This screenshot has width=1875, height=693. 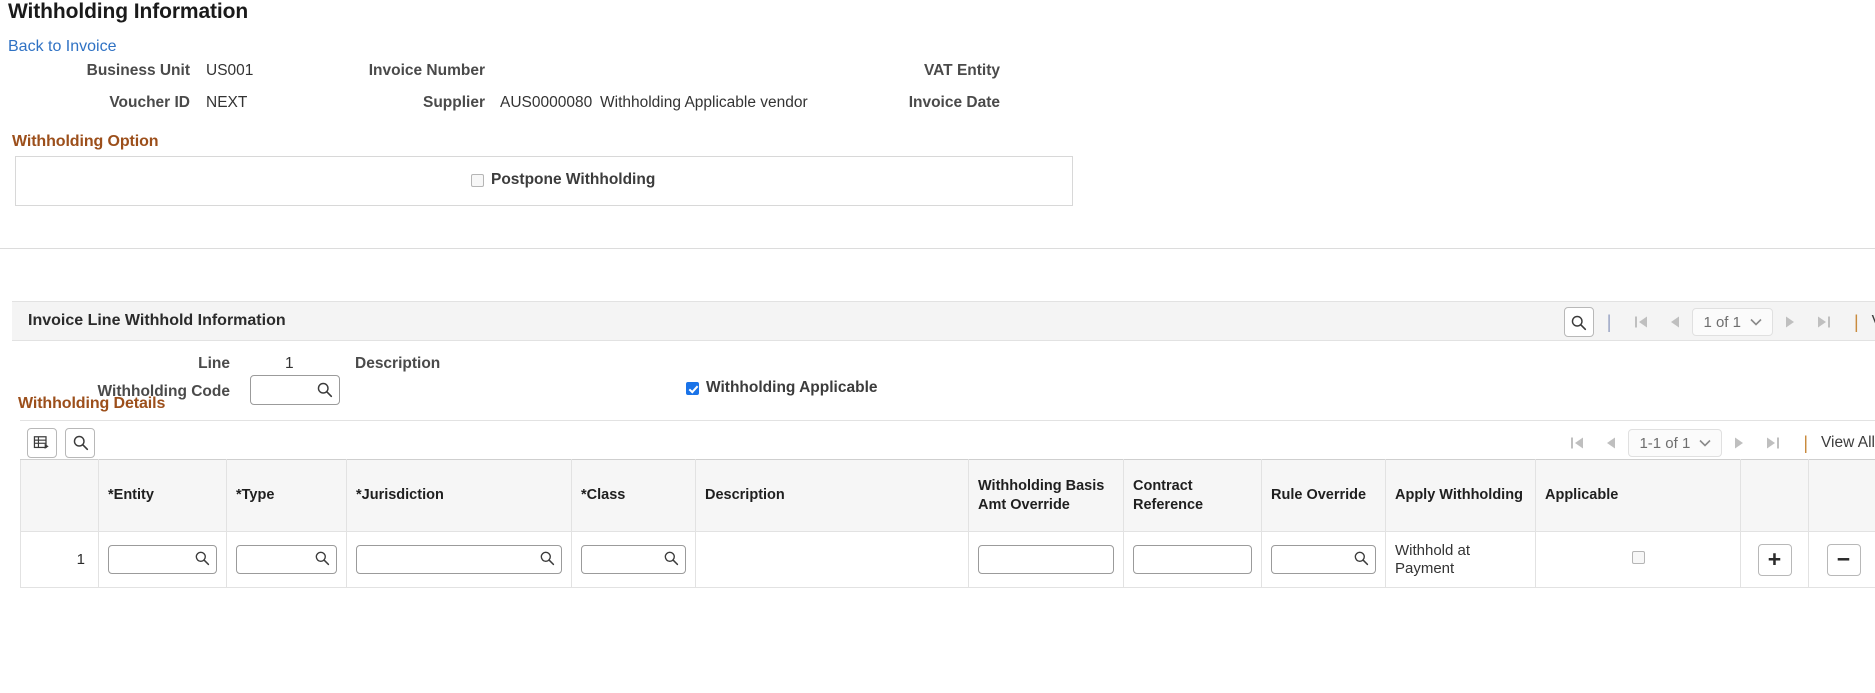 What do you see at coordinates (937, 248) in the screenshot?
I see `section-divider` at bounding box center [937, 248].